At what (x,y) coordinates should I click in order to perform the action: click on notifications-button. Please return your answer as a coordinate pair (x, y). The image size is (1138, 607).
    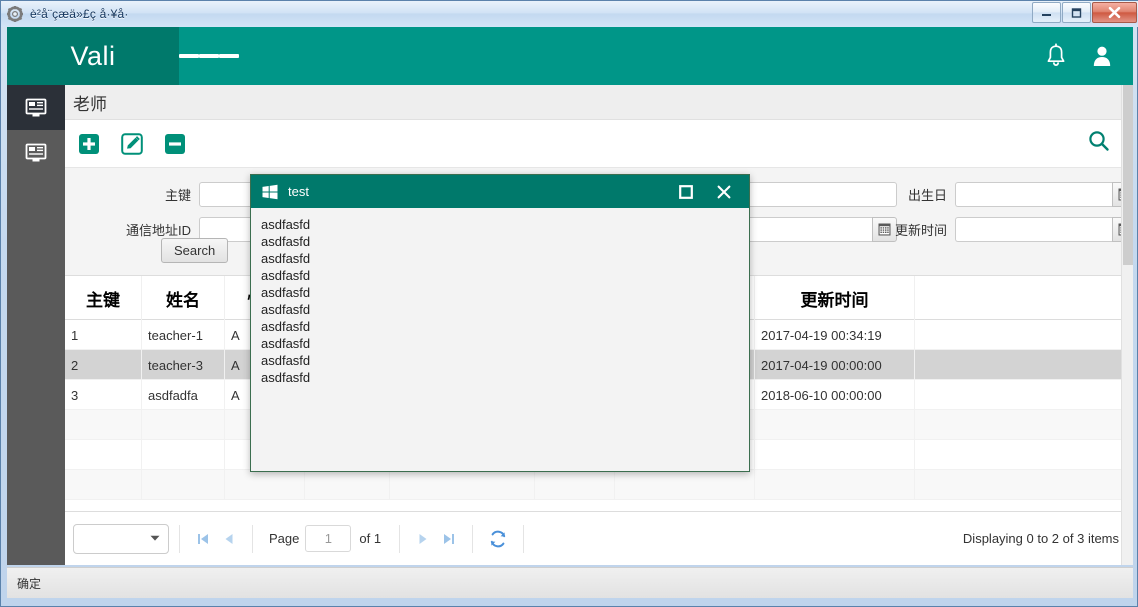
    Looking at the image, I should click on (1056, 56).